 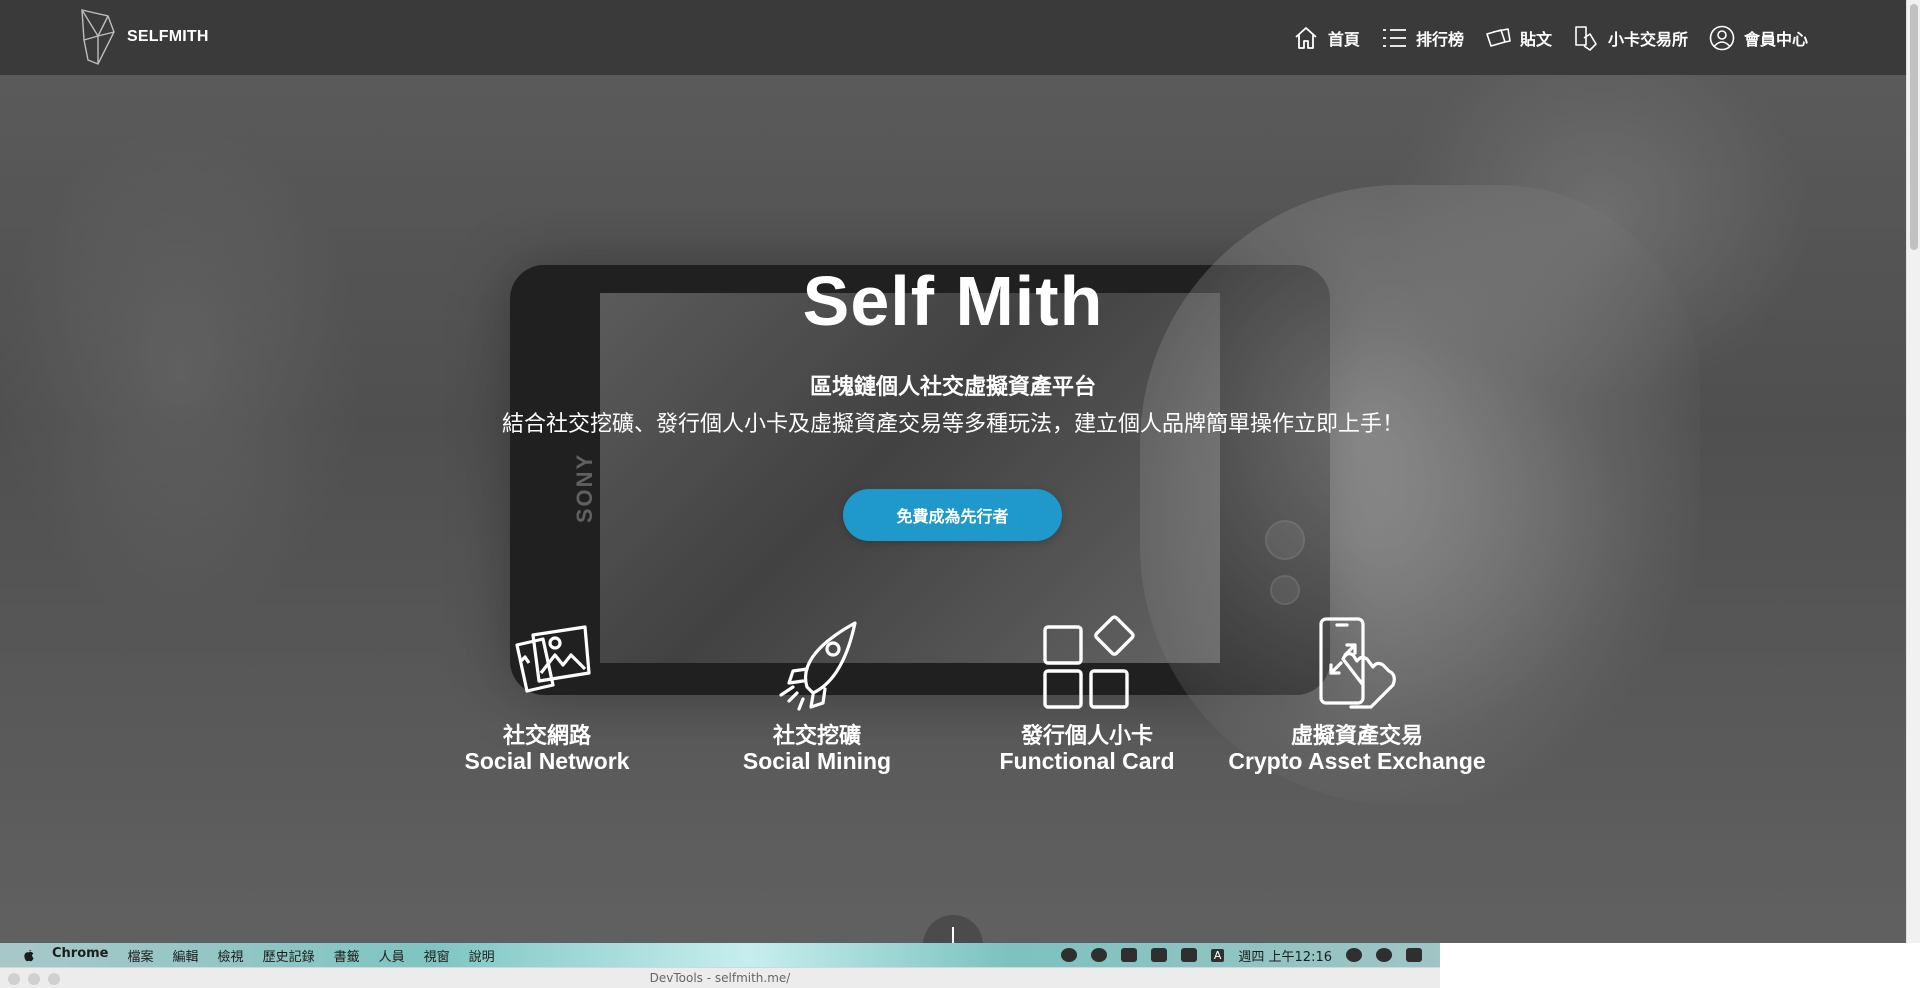 What do you see at coordinates (1306, 37) in the screenshot?
I see `home-icon` at bounding box center [1306, 37].